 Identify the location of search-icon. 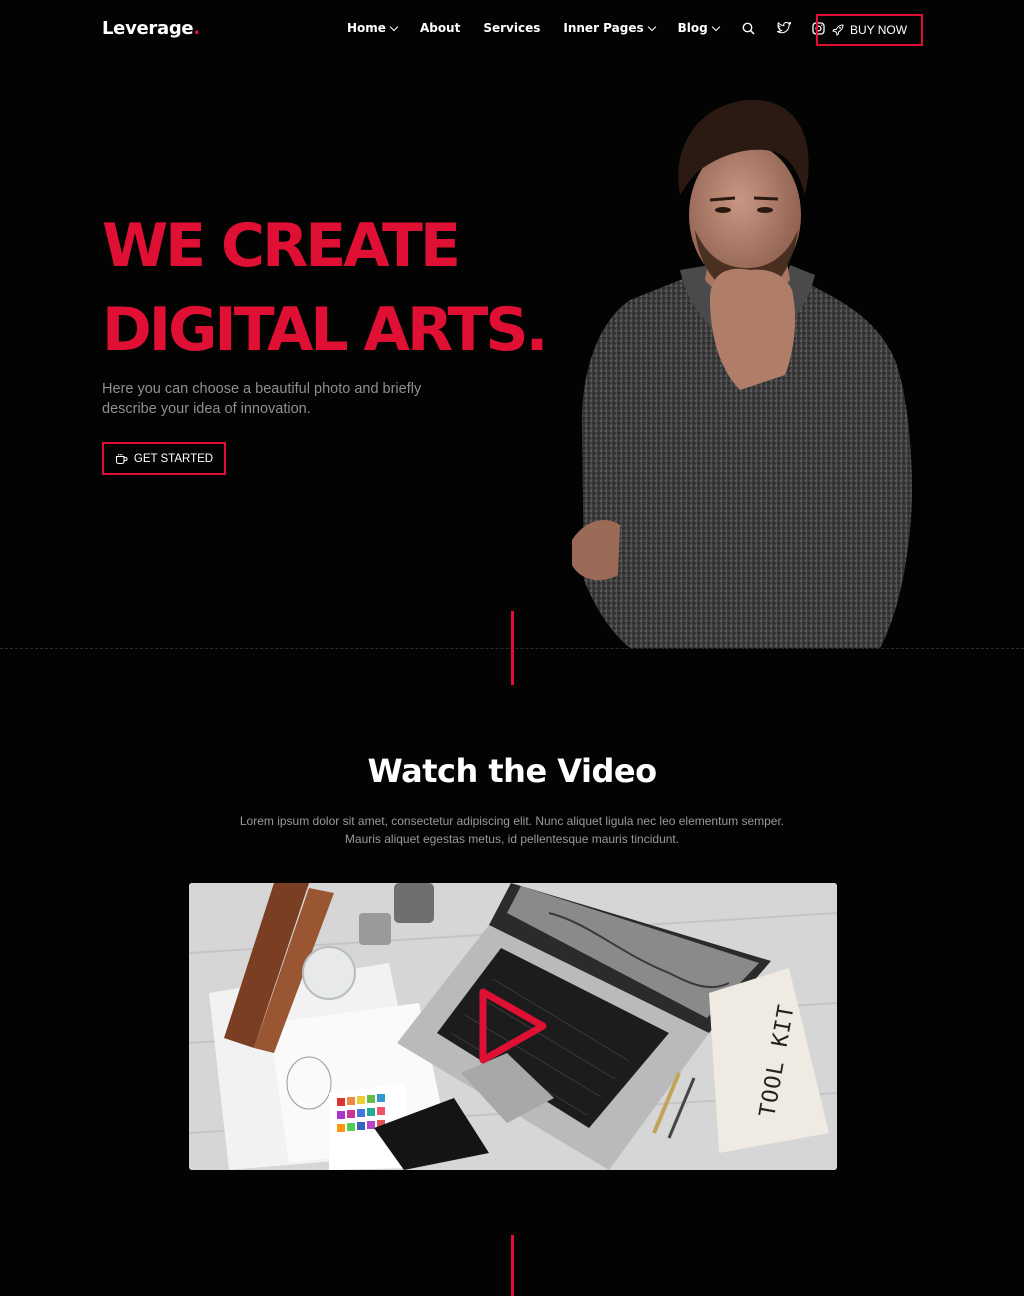
(749, 28).